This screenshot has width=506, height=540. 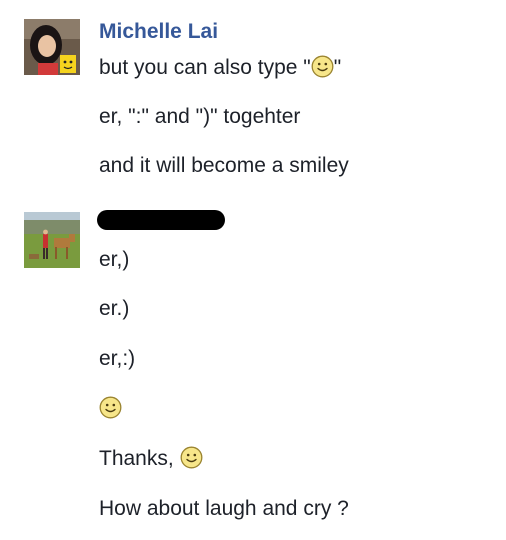 What do you see at coordinates (224, 508) in the screenshot?
I see `message-text: How about laugh and cry ?` at bounding box center [224, 508].